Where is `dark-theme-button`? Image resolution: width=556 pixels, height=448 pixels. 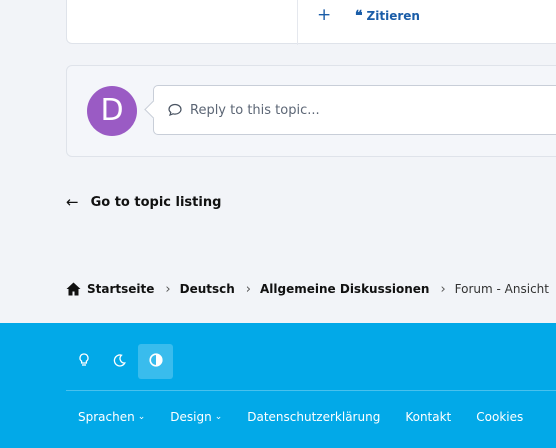 dark-theme-button is located at coordinates (119, 361).